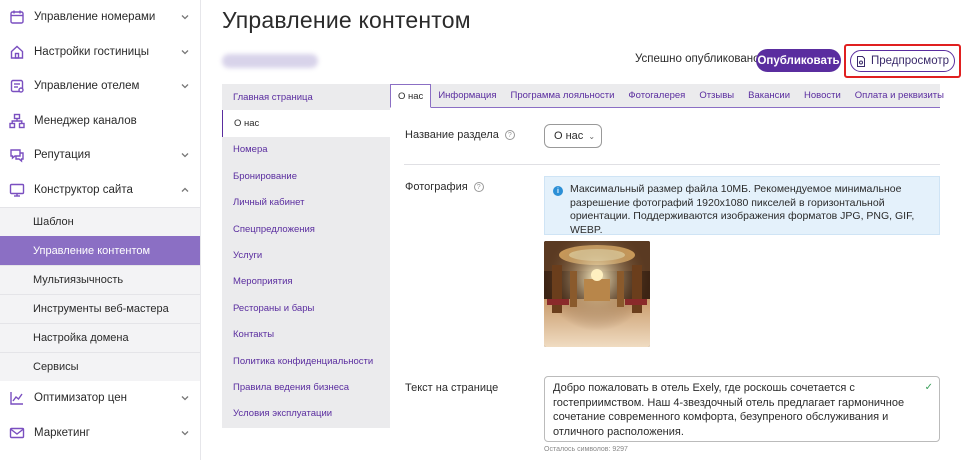 The image size is (965, 460). I want to click on check-icon: ✓, so click(928, 387).